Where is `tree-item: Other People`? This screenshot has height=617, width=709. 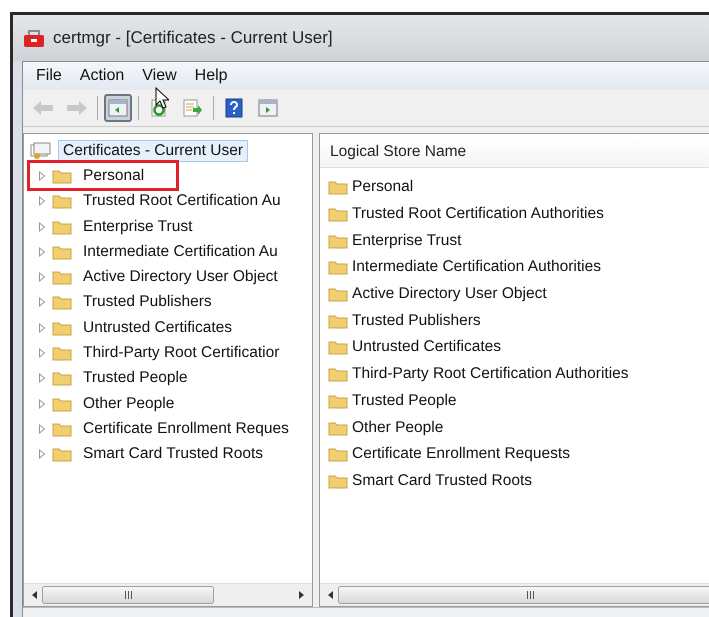 tree-item: Other People is located at coordinates (129, 403).